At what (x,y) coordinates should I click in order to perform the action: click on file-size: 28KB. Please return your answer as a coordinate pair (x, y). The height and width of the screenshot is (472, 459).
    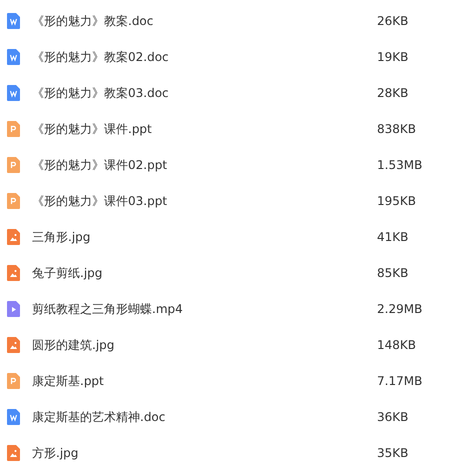
    Looking at the image, I should click on (392, 93).